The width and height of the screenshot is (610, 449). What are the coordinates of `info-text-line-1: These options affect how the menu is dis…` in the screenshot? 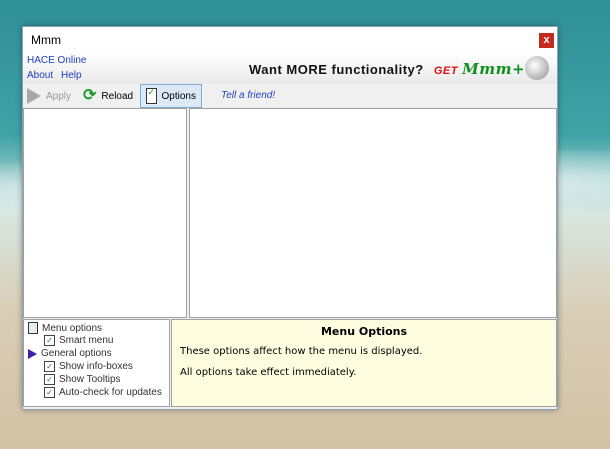 It's located at (301, 351).